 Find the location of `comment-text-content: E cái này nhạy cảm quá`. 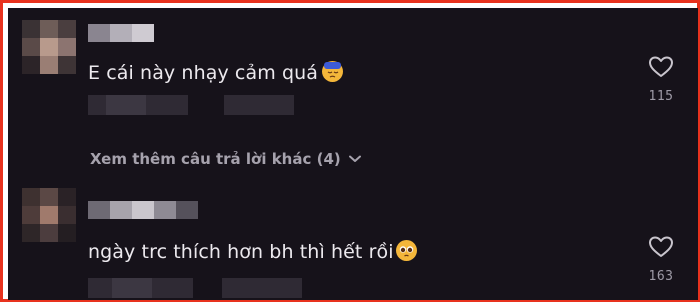

comment-text-content: E cái này nhạy cảm quá is located at coordinates (203, 73).